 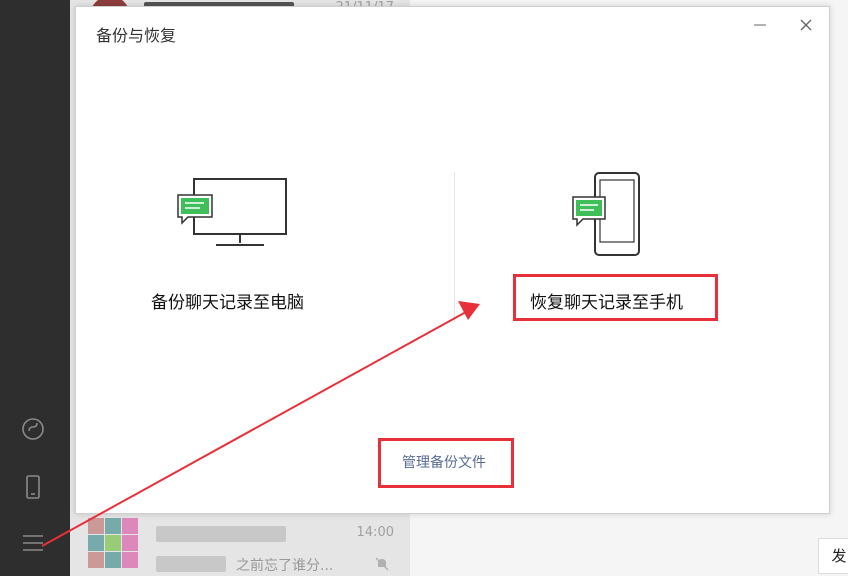 What do you see at coordinates (760, 25) in the screenshot?
I see `minimize-button` at bounding box center [760, 25].